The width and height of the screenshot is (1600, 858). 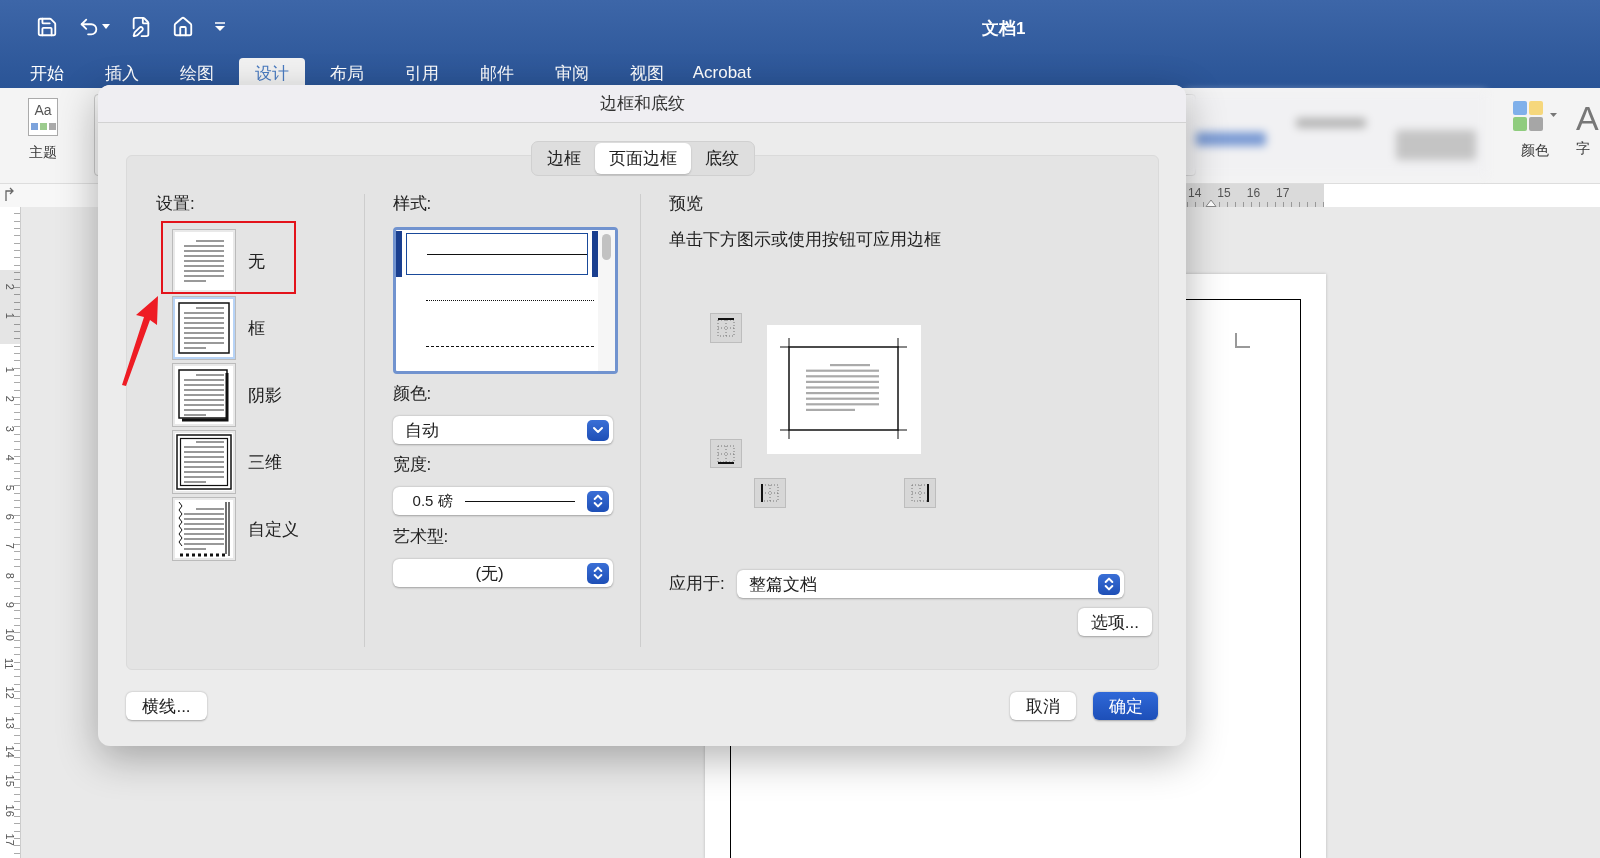 I want to click on ruler-number: 11, so click(x=10, y=663).